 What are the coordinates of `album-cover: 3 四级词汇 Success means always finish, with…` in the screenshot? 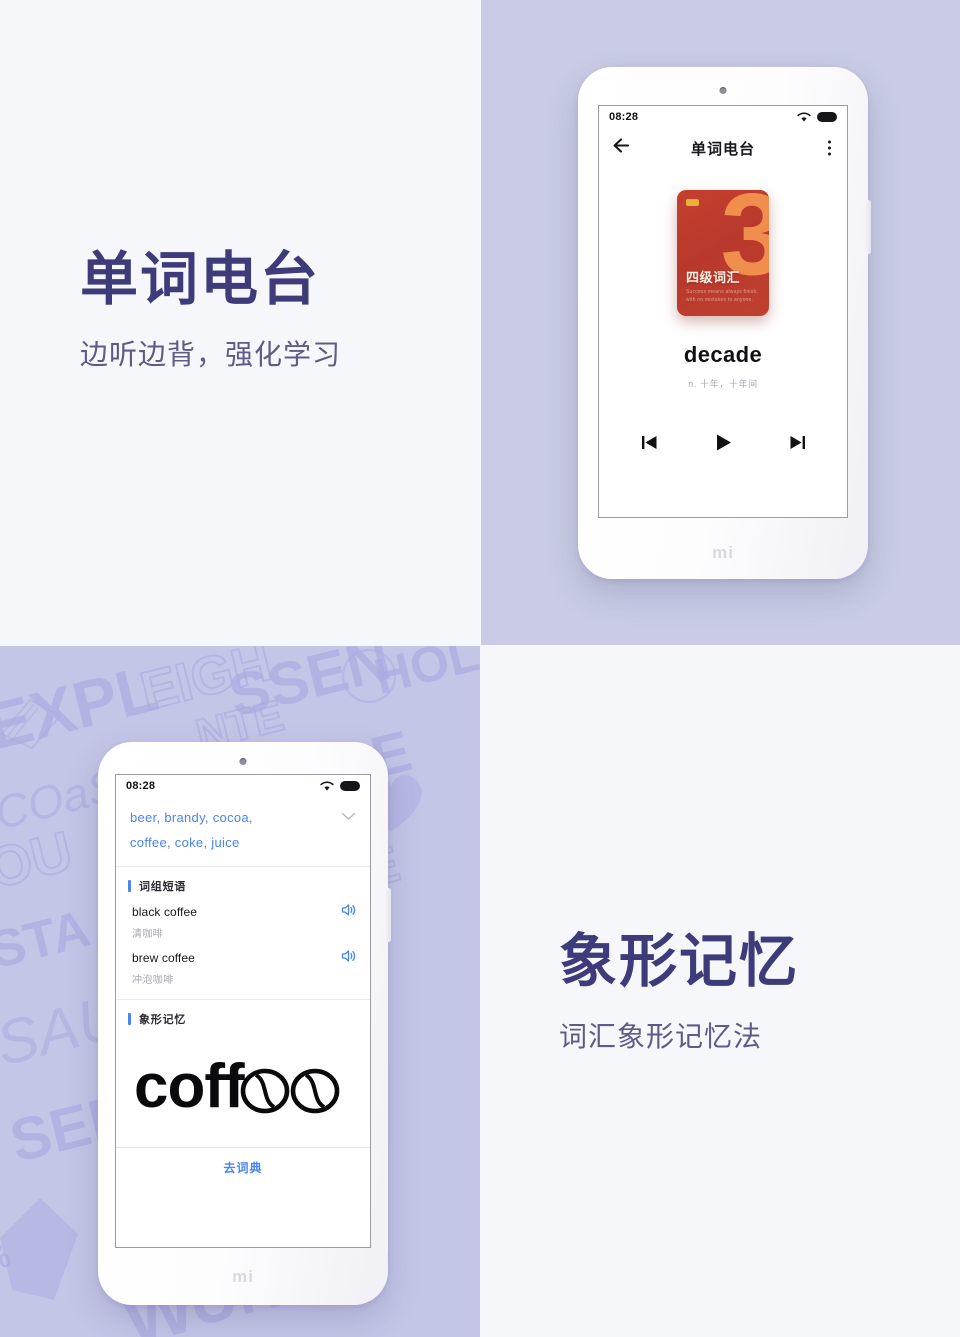 It's located at (723, 253).